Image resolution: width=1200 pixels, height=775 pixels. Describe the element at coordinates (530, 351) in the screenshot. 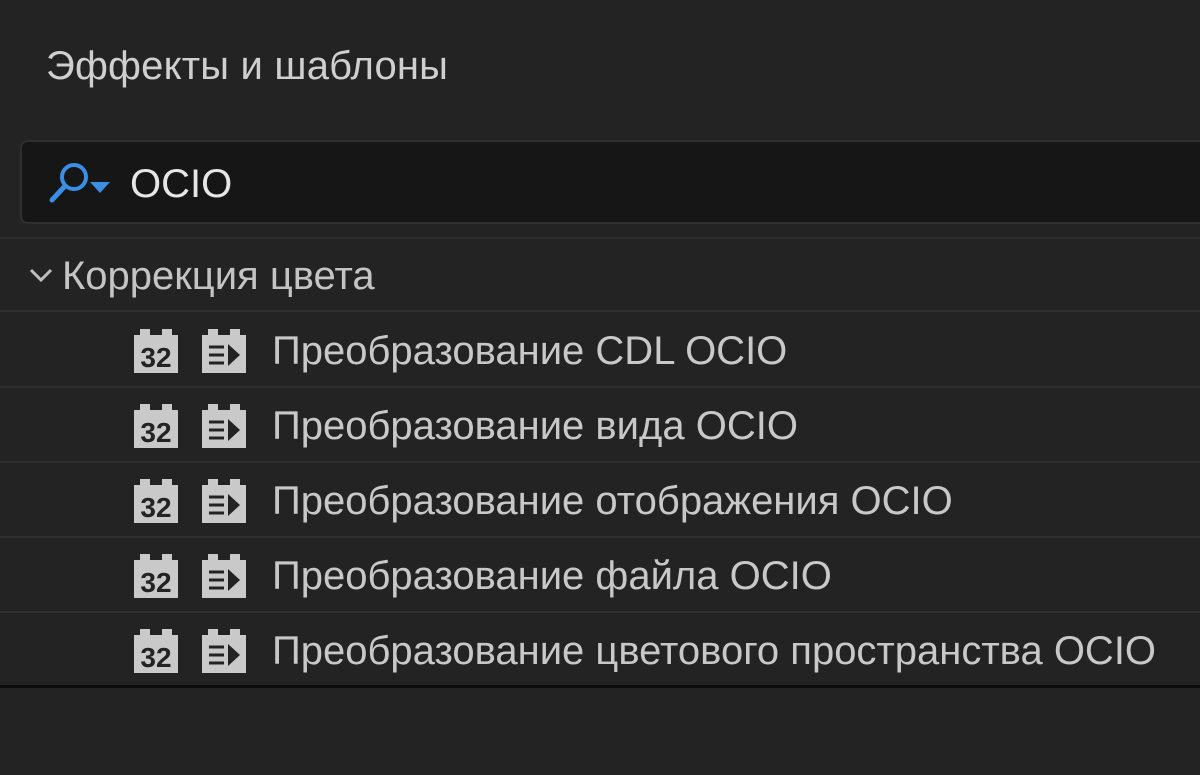

I see `effect-label: Преобразование CDL OCIO` at that location.